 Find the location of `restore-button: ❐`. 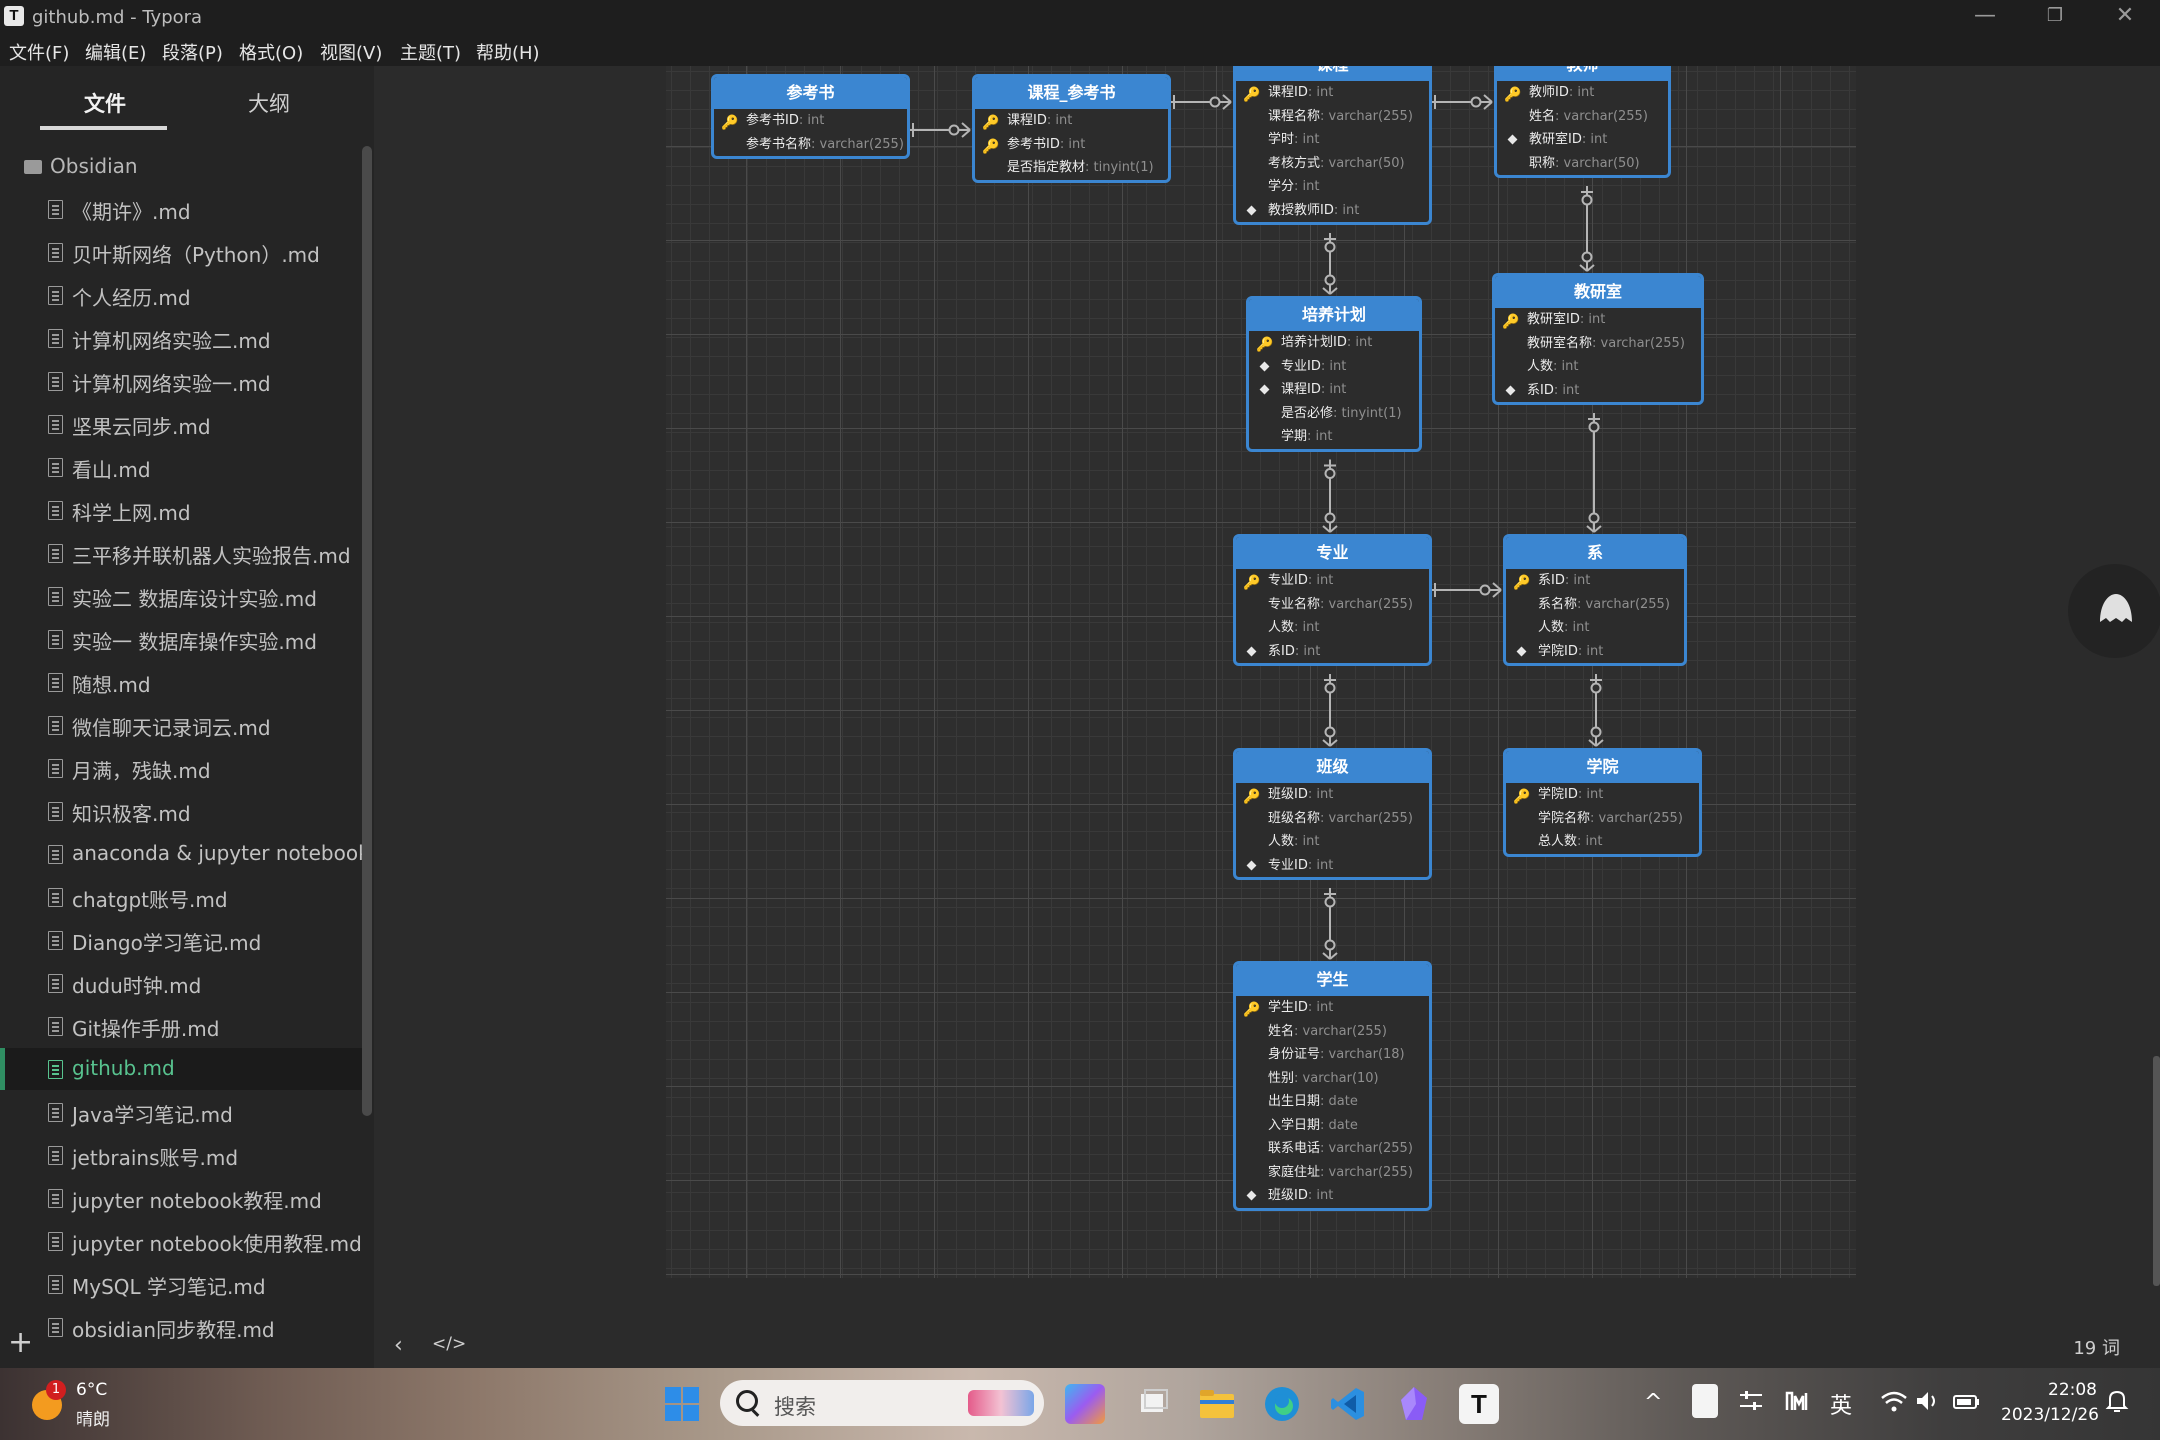

restore-button: ❐ is located at coordinates (2055, 17).